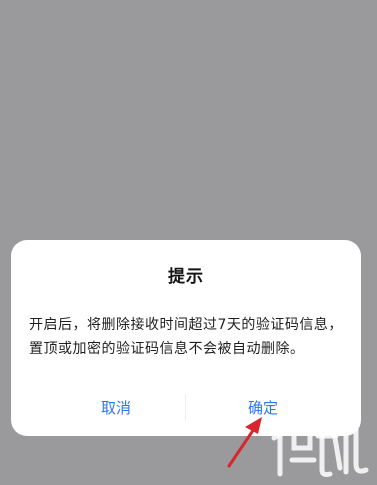 Image resolution: width=377 pixels, height=485 pixels. I want to click on watermark-logo-icon, so click(320, 446).